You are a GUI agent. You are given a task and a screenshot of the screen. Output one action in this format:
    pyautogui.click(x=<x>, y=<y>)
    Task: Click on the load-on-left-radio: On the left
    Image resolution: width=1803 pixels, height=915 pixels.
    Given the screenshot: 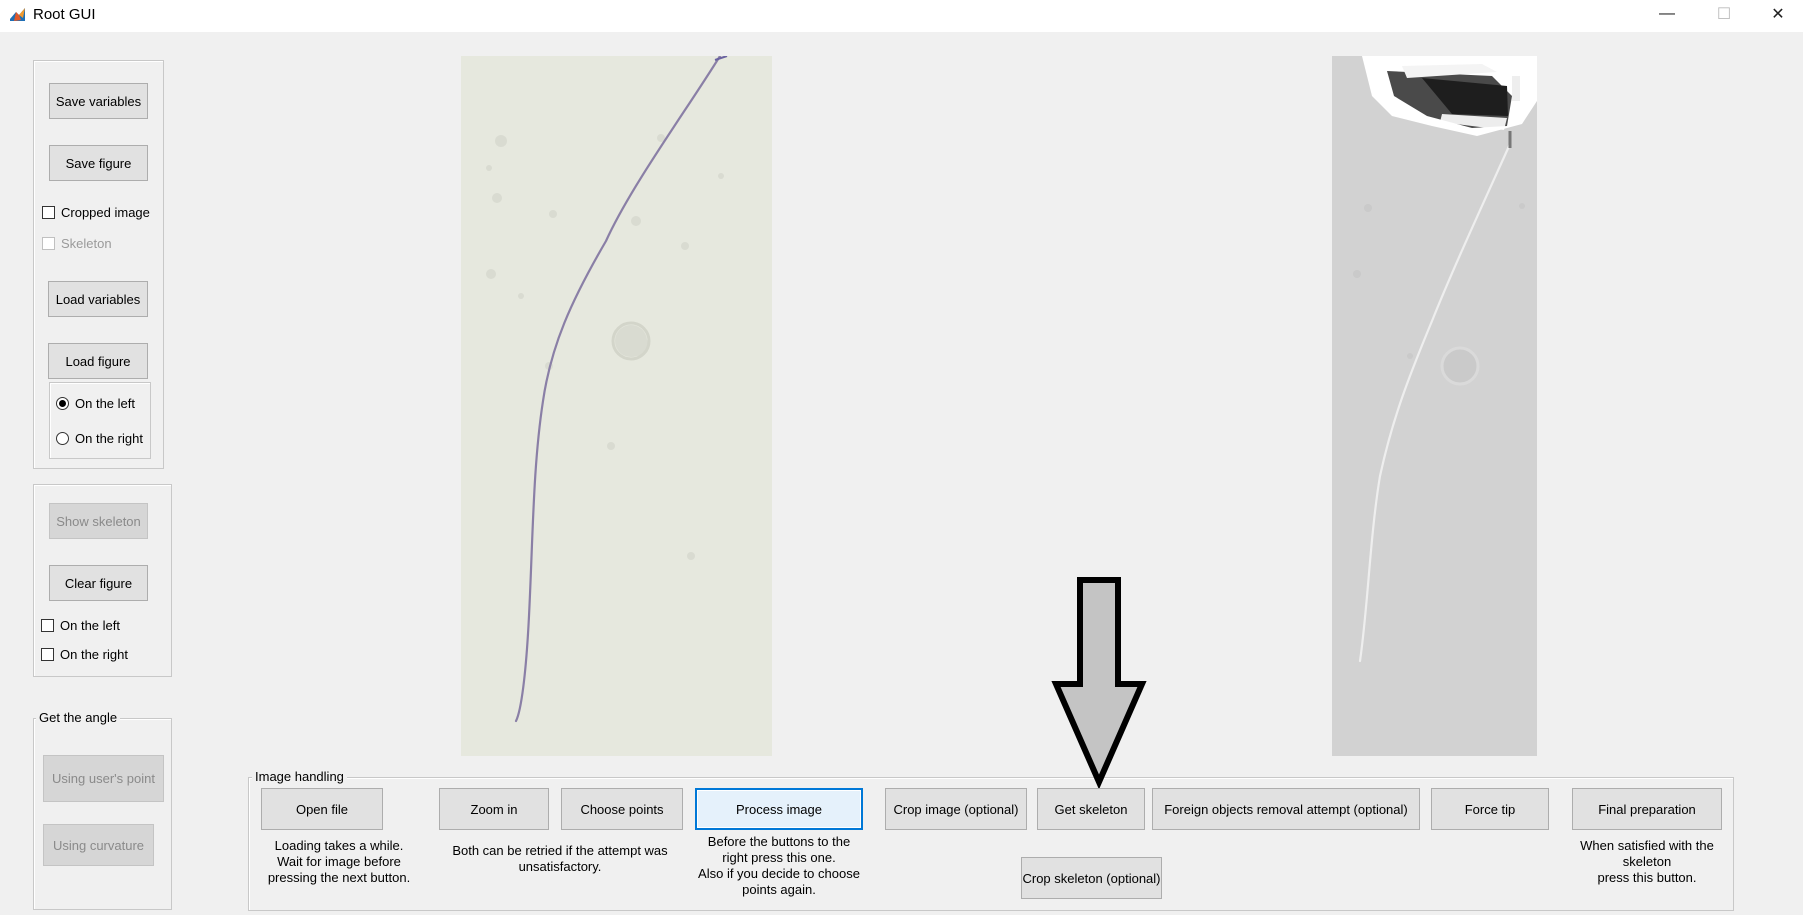 What is the action you would take?
    pyautogui.click(x=95, y=403)
    